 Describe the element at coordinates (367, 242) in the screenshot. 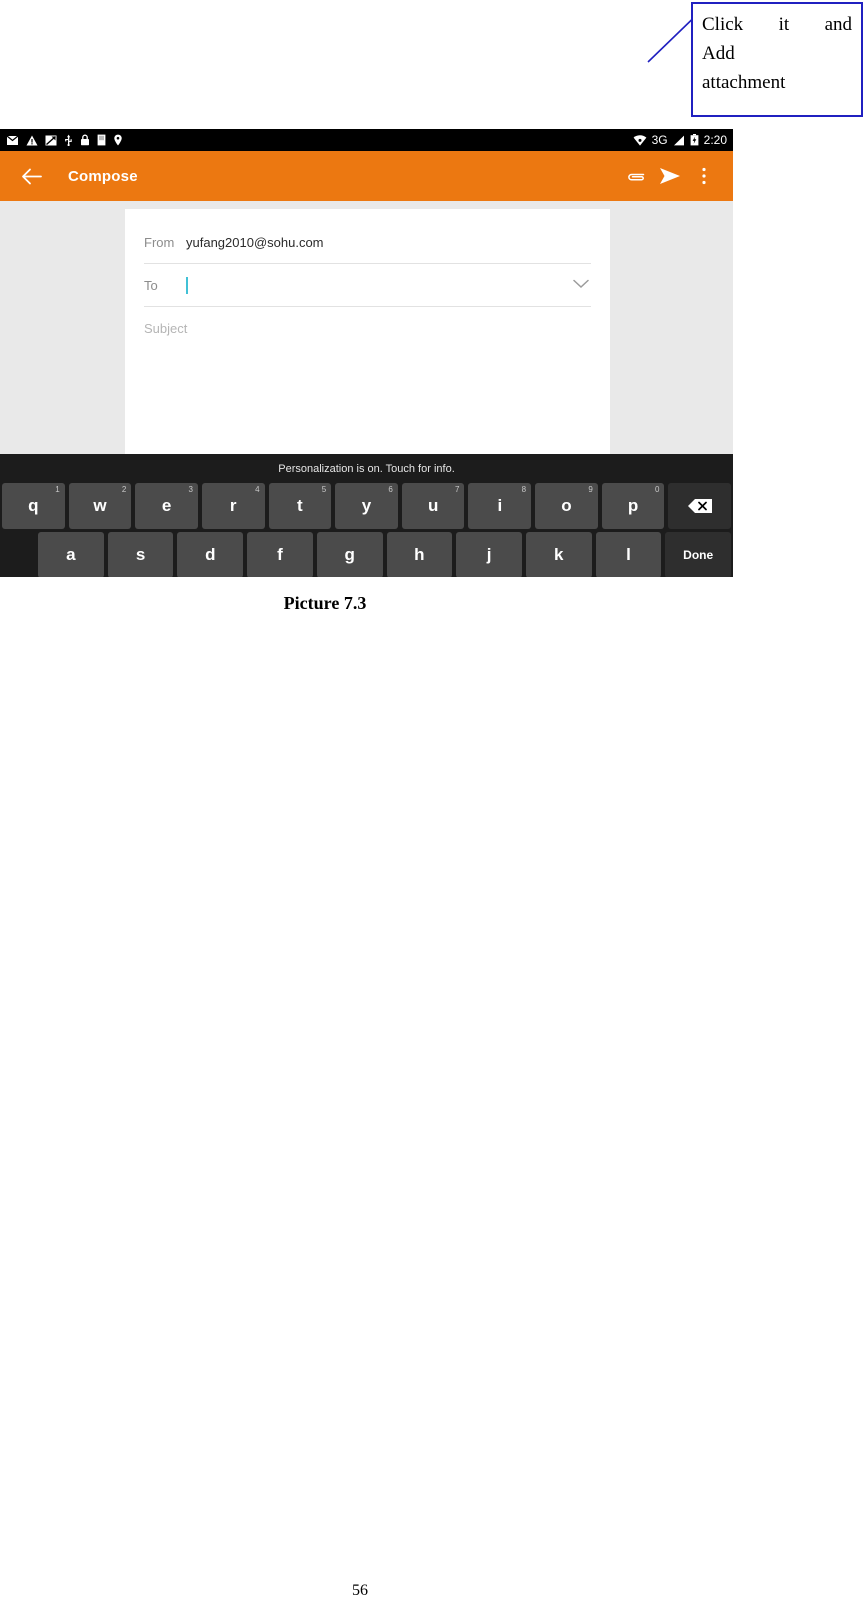

I see `from-field-row: From yufang2010@sohu.com` at that location.